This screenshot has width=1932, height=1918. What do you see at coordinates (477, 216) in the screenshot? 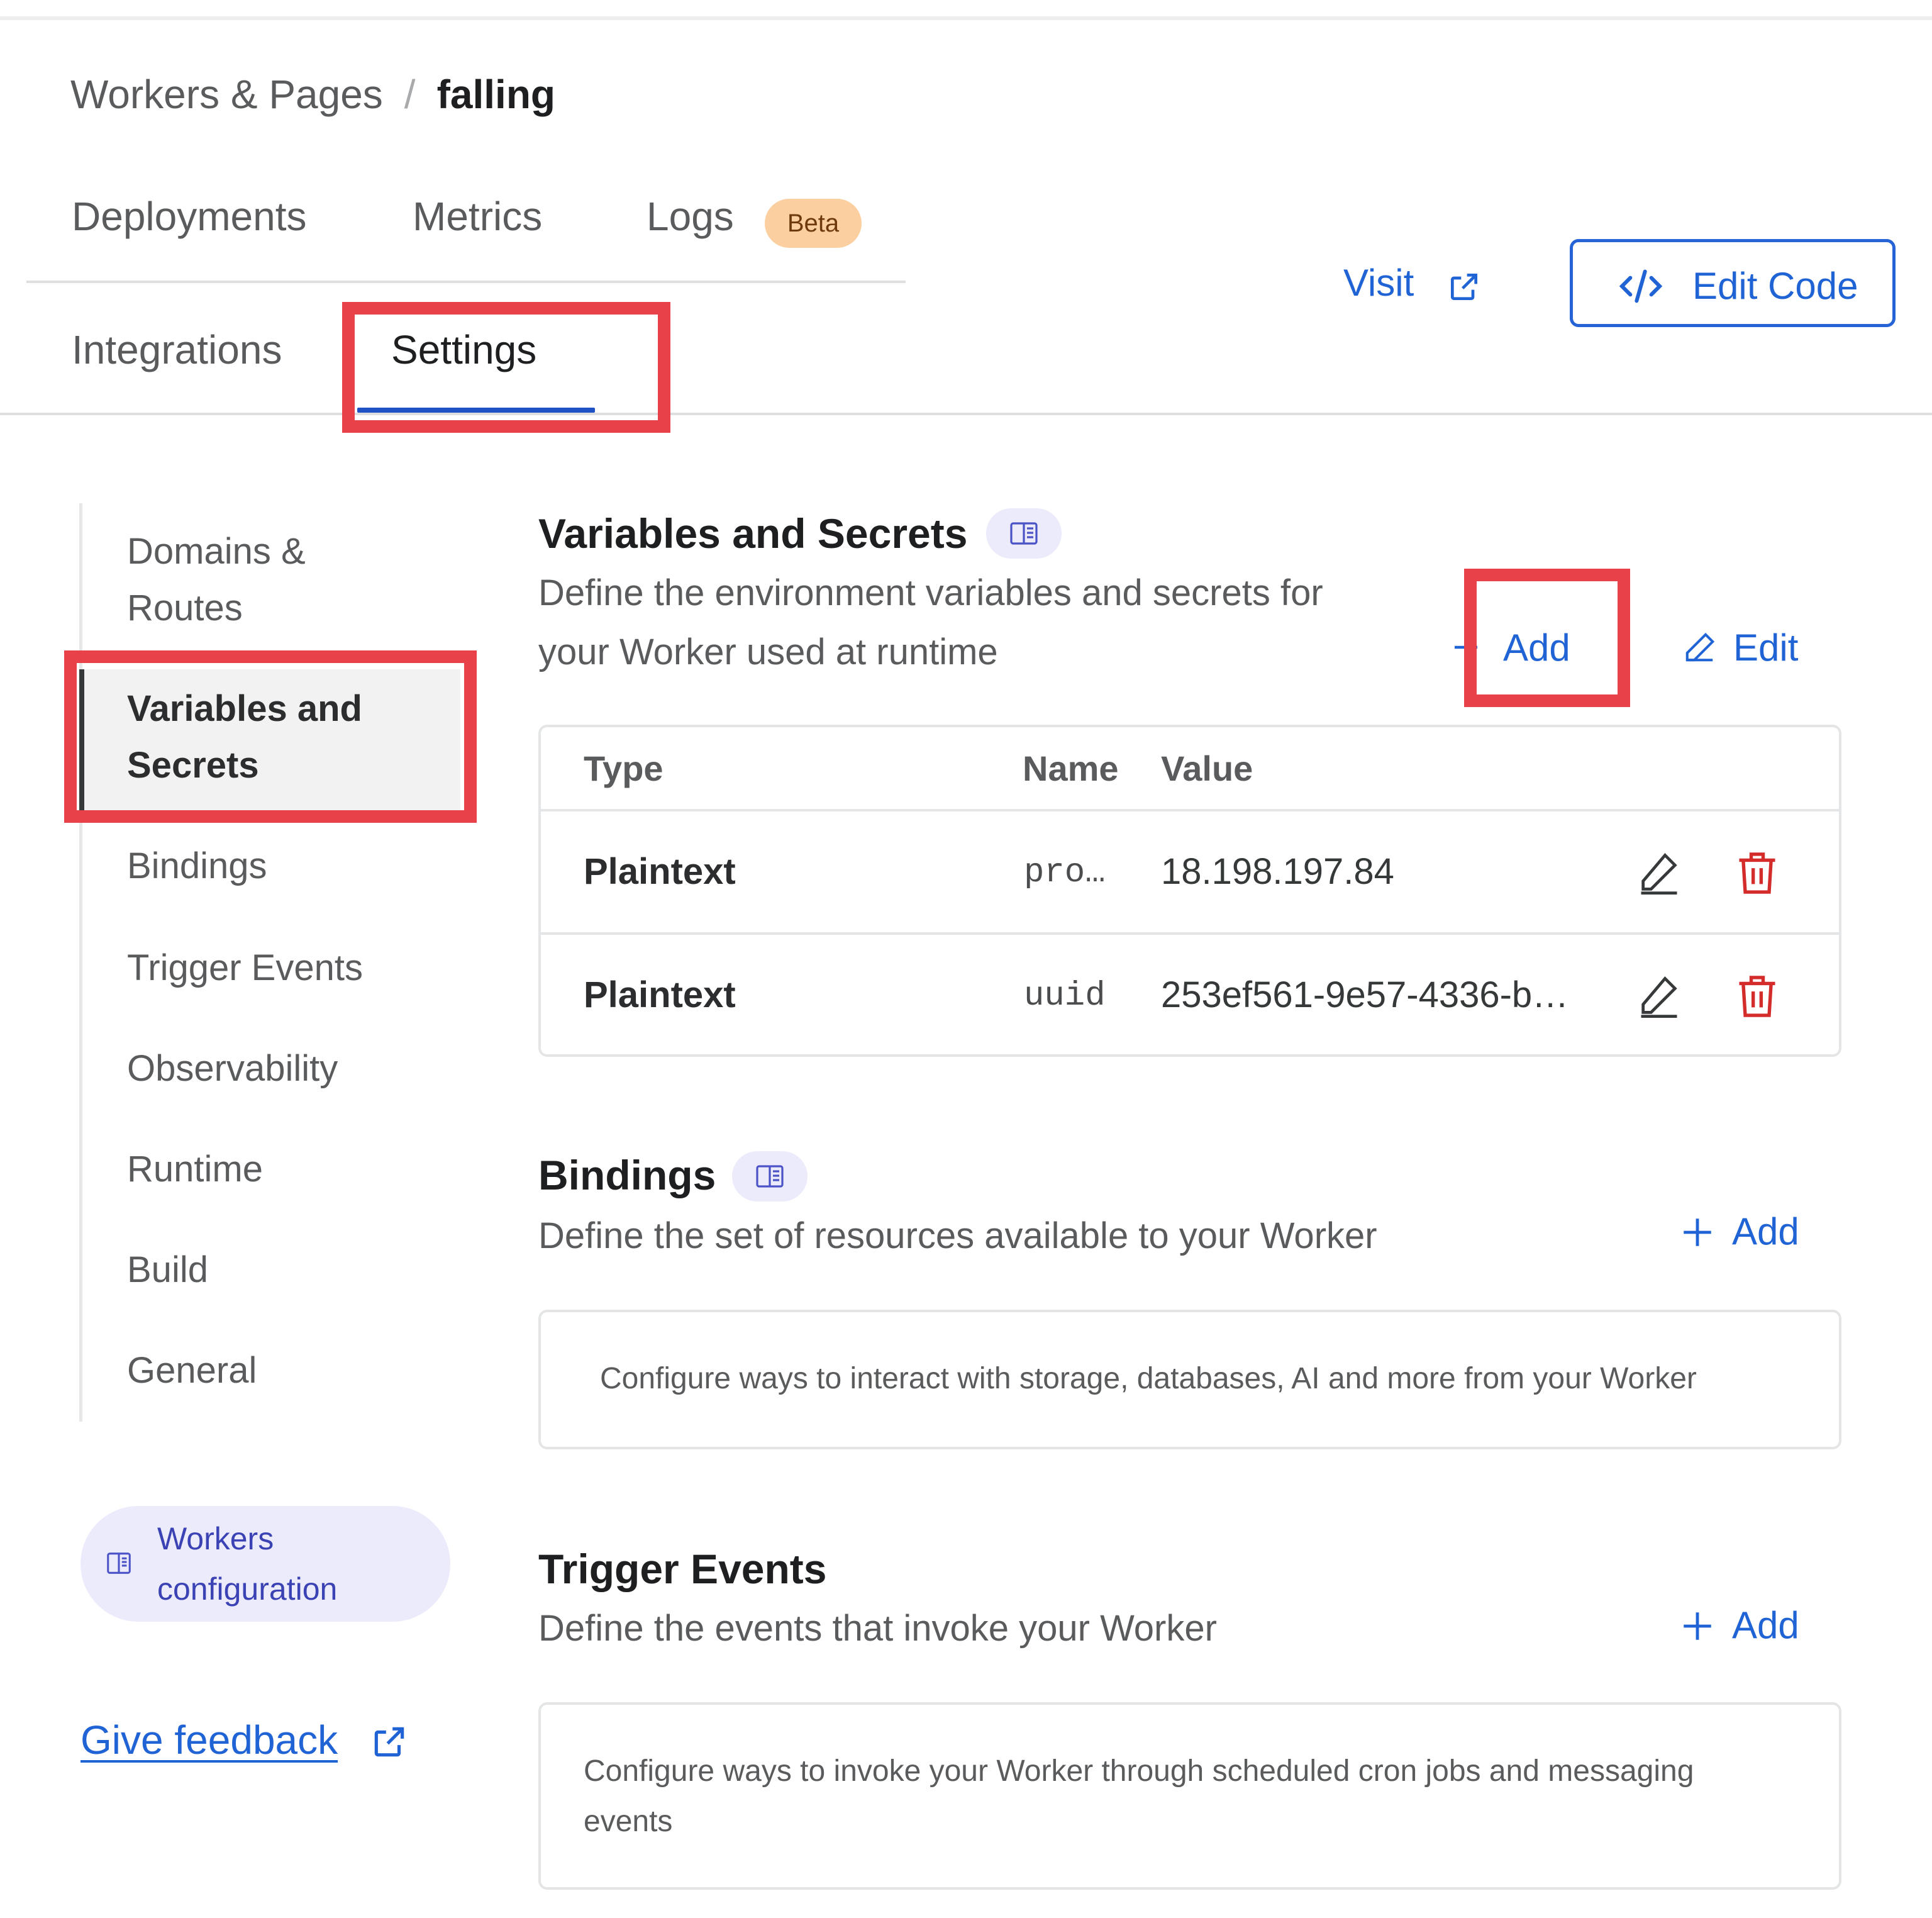
I see `tab-metrics: Metrics` at bounding box center [477, 216].